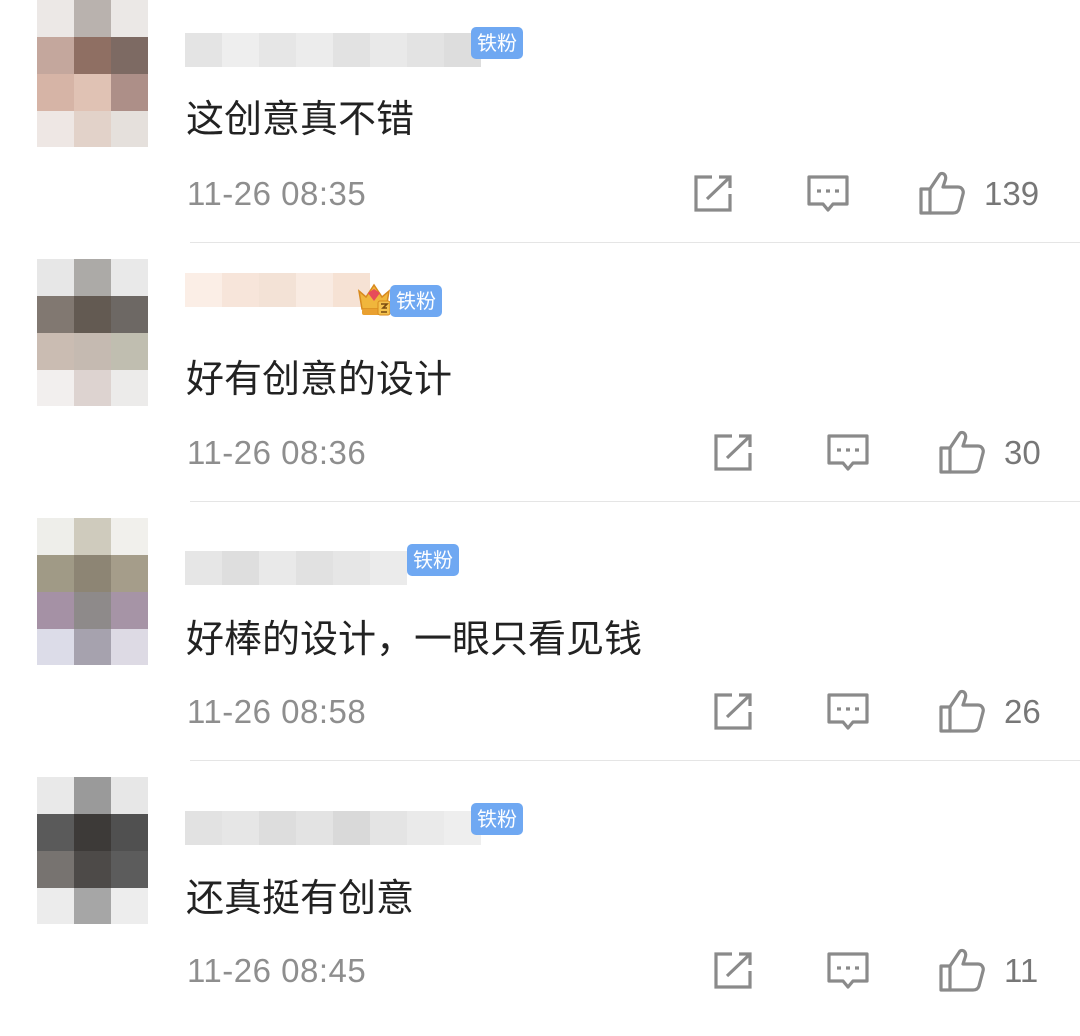  Describe the element at coordinates (1022, 711) in the screenshot. I see `like-count: 26` at that location.